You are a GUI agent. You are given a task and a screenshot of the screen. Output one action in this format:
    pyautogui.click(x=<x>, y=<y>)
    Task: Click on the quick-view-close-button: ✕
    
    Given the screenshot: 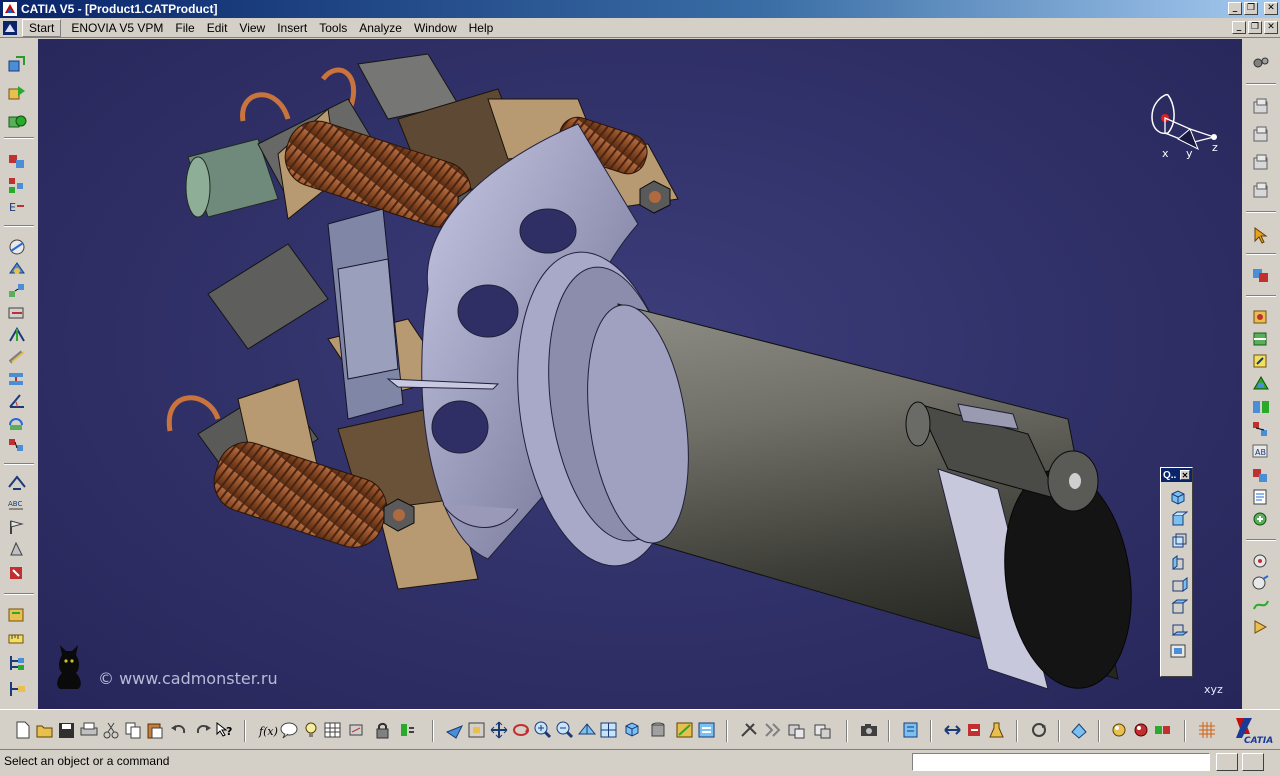 What is the action you would take?
    pyautogui.click(x=1185, y=475)
    